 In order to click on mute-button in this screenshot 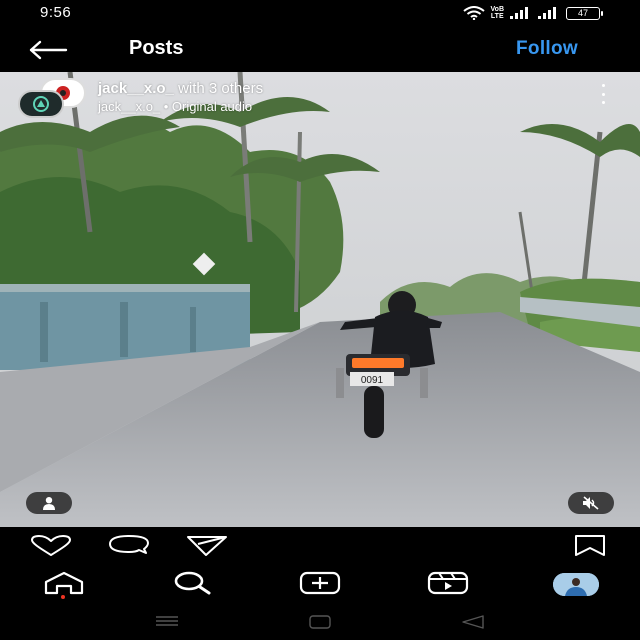, I will do `click(591, 503)`.